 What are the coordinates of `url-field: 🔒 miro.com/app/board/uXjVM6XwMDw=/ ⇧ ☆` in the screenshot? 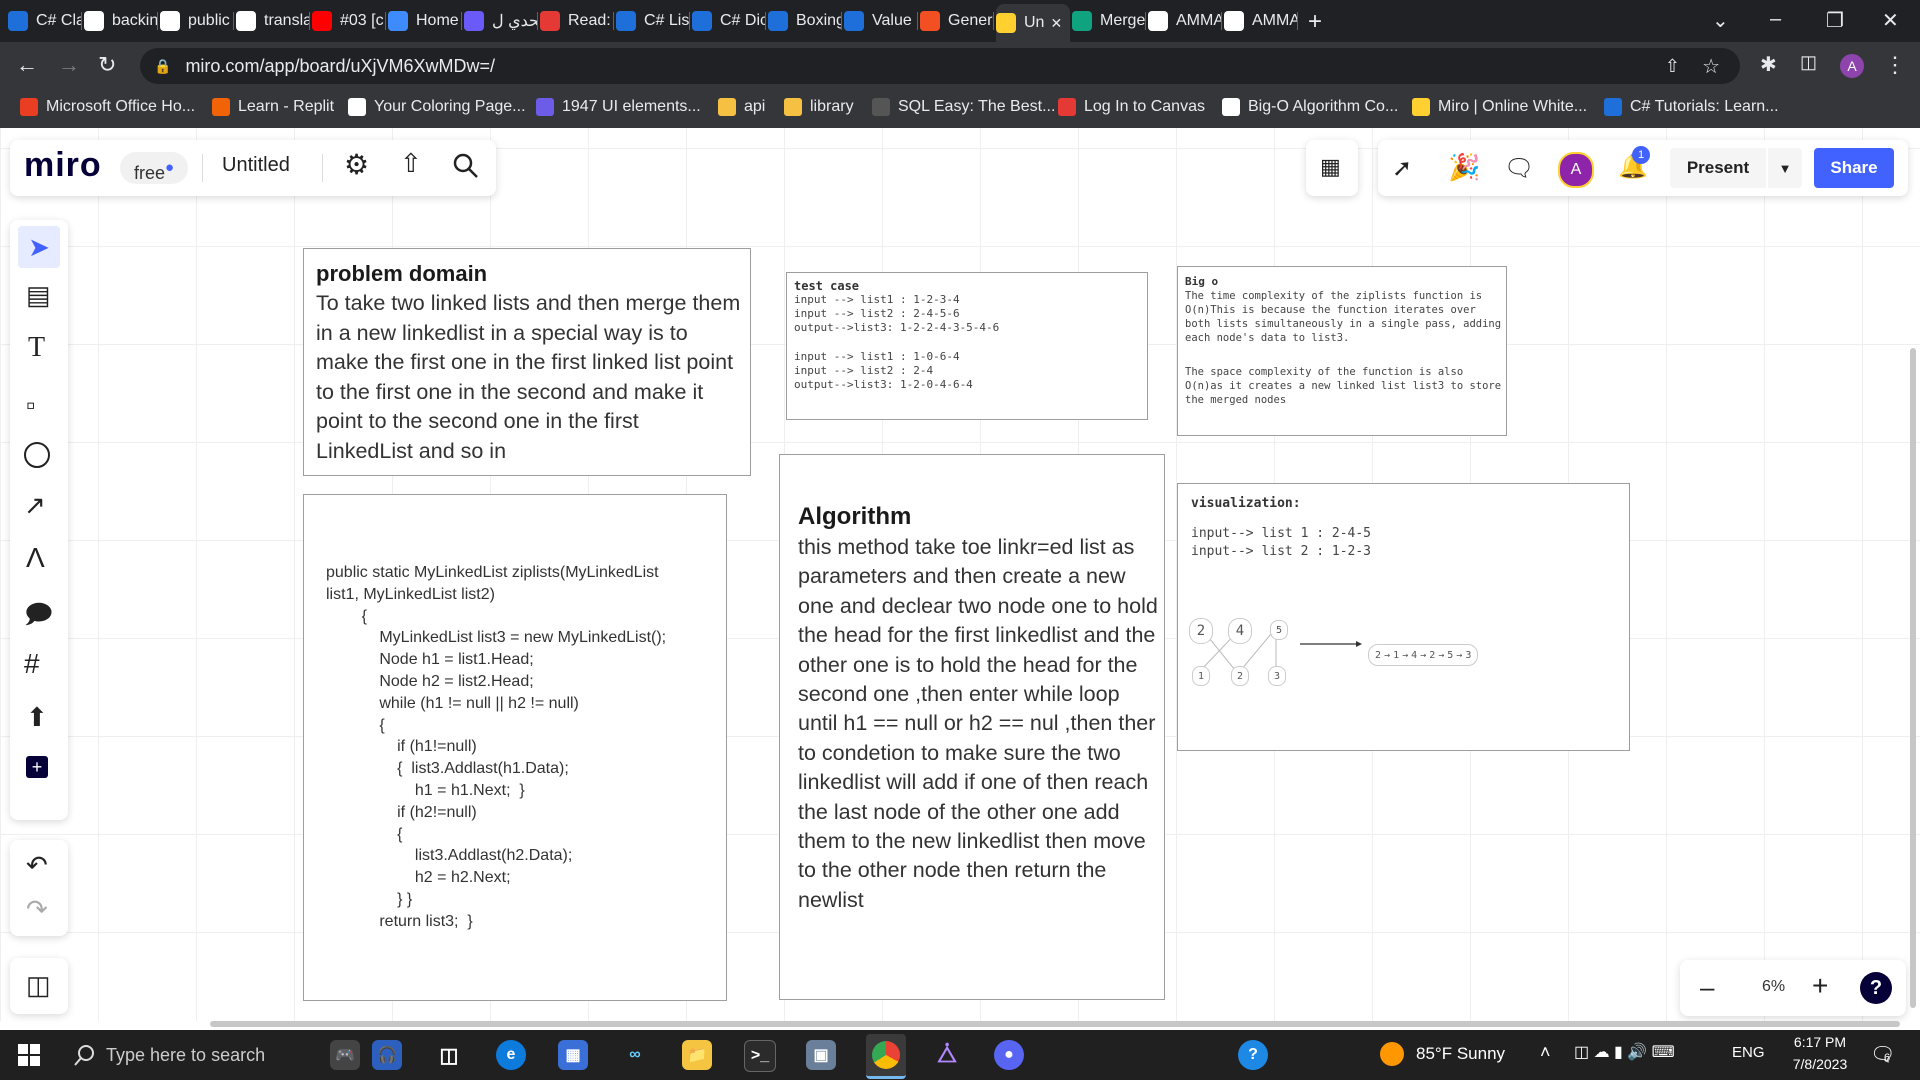 It's located at (940, 66).